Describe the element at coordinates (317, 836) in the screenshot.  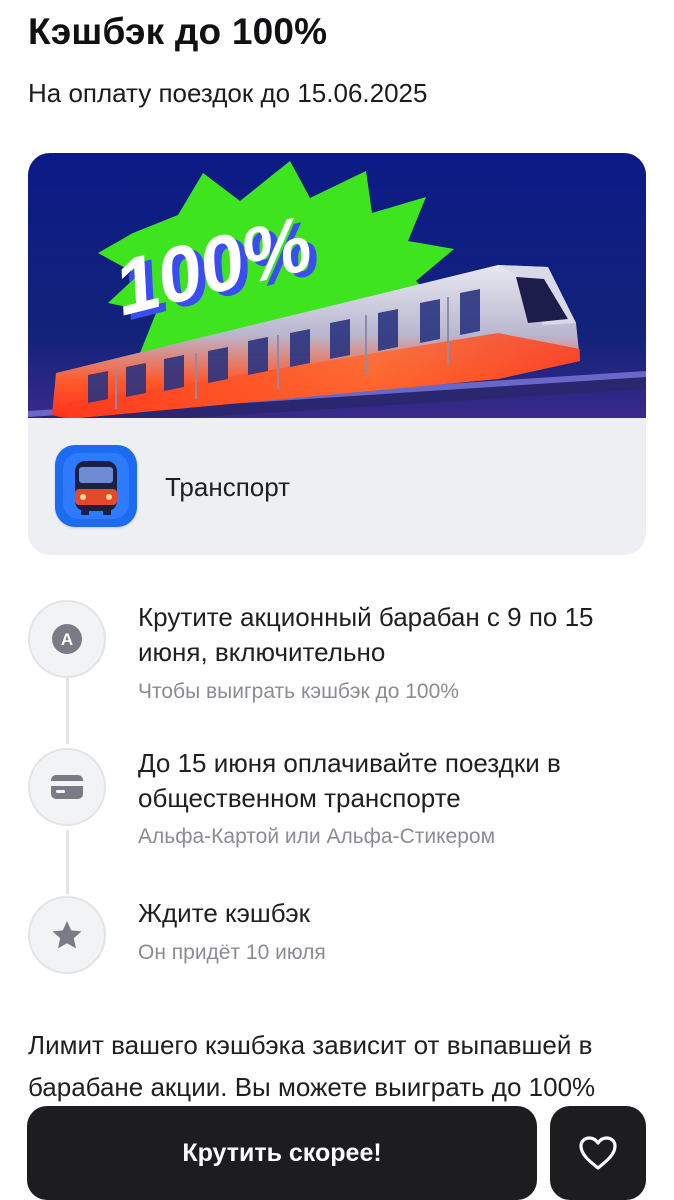
I see `step-2-subtitle: Альфа-Картой или Альфа-Стикером` at that location.